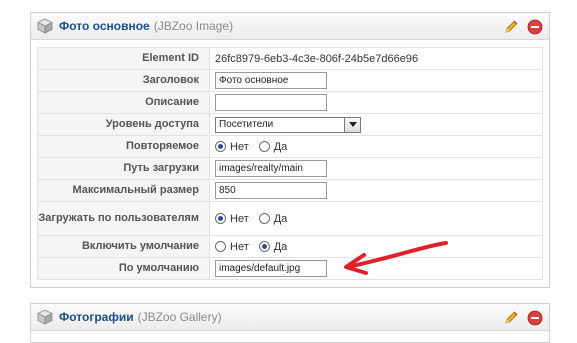 Image resolution: width=577 pixels, height=343 pixels. I want to click on repeatable-no-radio: Нет, so click(232, 147).